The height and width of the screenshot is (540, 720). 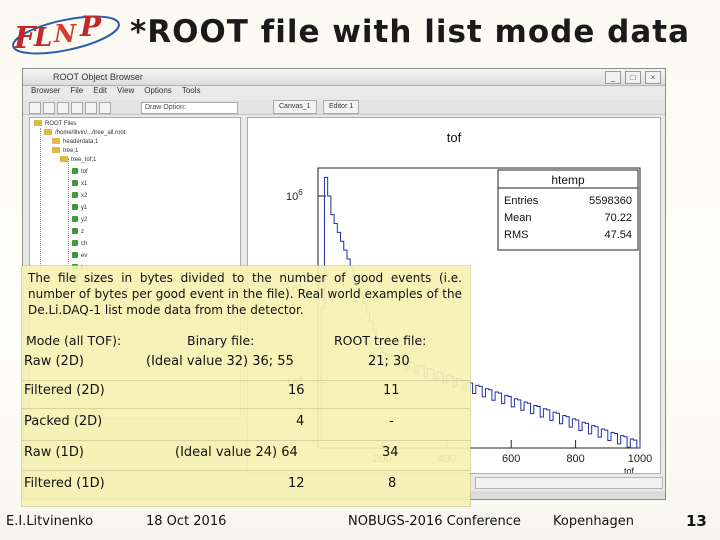 What do you see at coordinates (390, 452) in the screenshot?
I see `row-root: 34` at bounding box center [390, 452].